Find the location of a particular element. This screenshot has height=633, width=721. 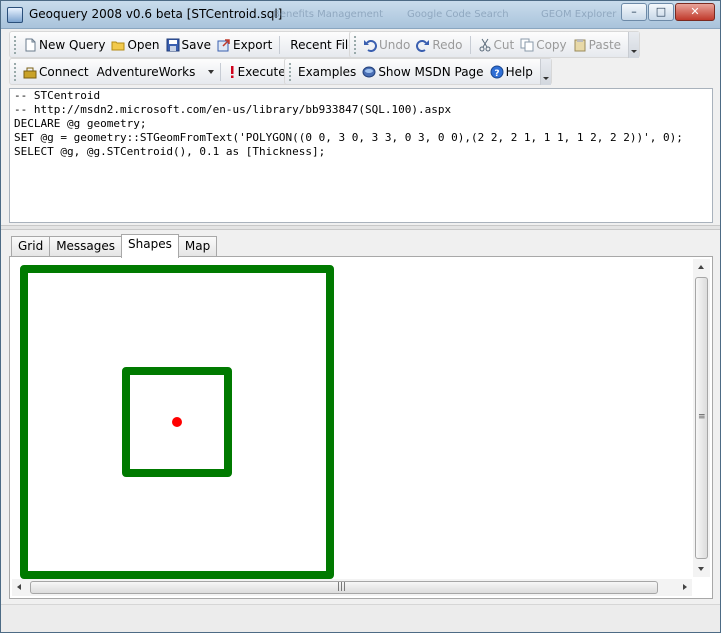

background-window-title: Benefits Management is located at coordinates (328, 14).